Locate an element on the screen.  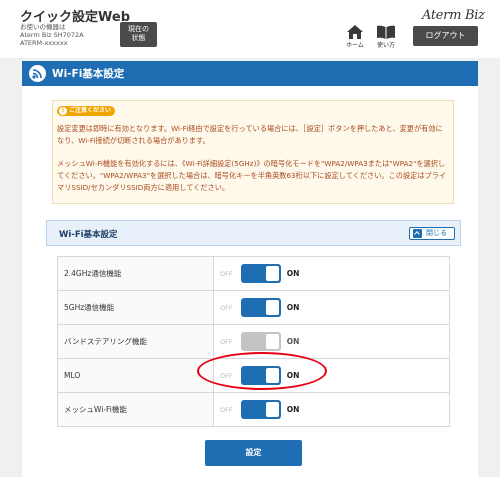
setting-label: メッシュWi-Fi機能 is located at coordinates (135, 409).